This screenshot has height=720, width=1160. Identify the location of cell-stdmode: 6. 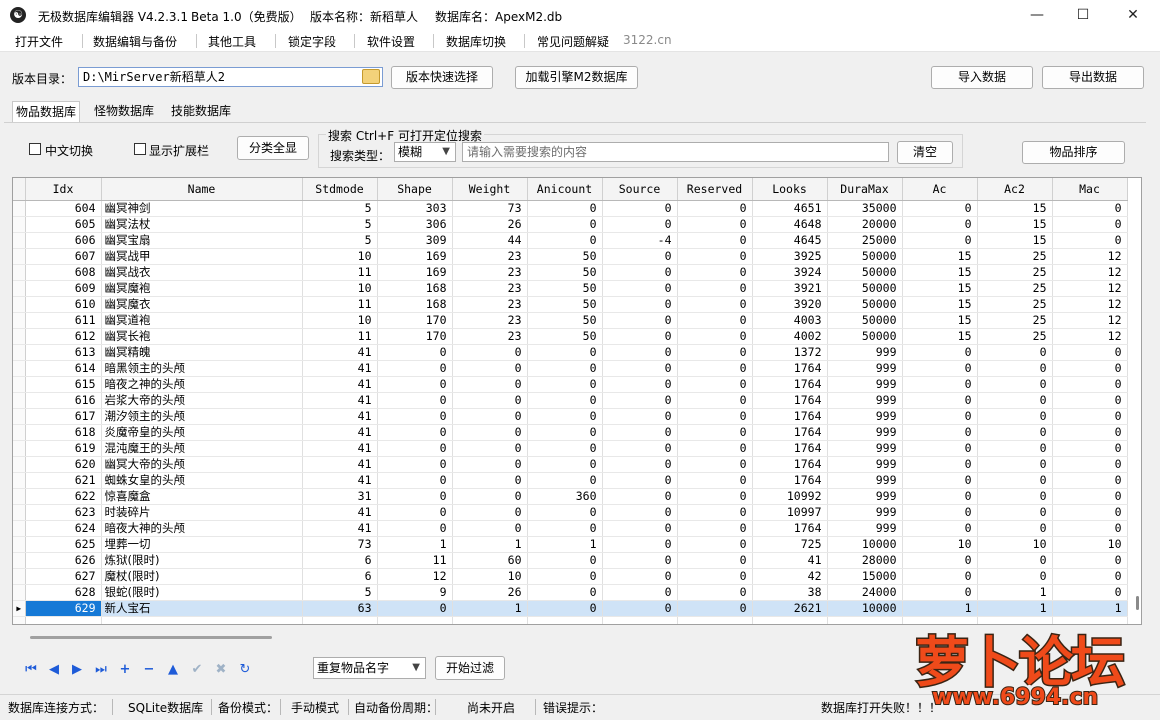
(340, 560).